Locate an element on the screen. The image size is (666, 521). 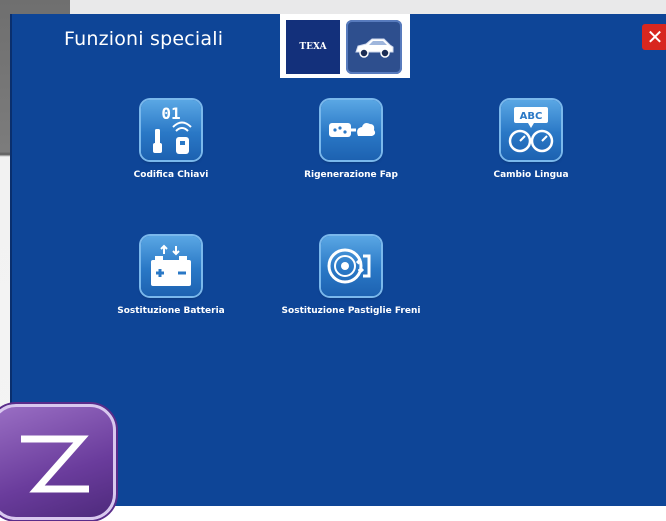
dialog-title: Funzioni speciali is located at coordinates (144, 39).